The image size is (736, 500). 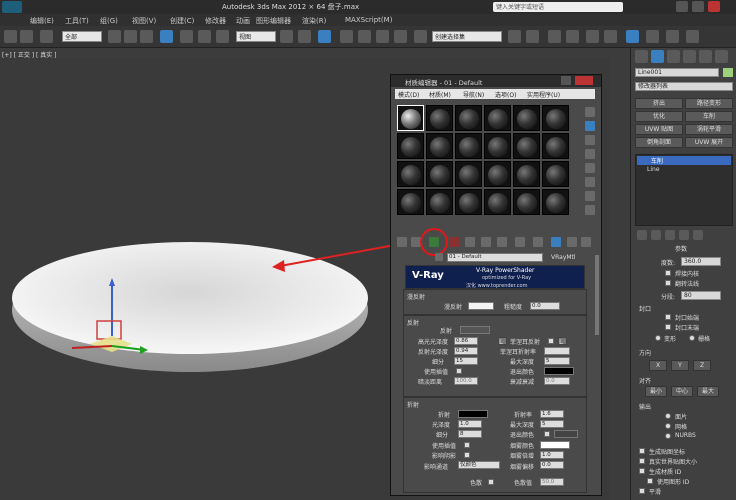 I want to click on window-crossing-icon, so click(x=166, y=36).